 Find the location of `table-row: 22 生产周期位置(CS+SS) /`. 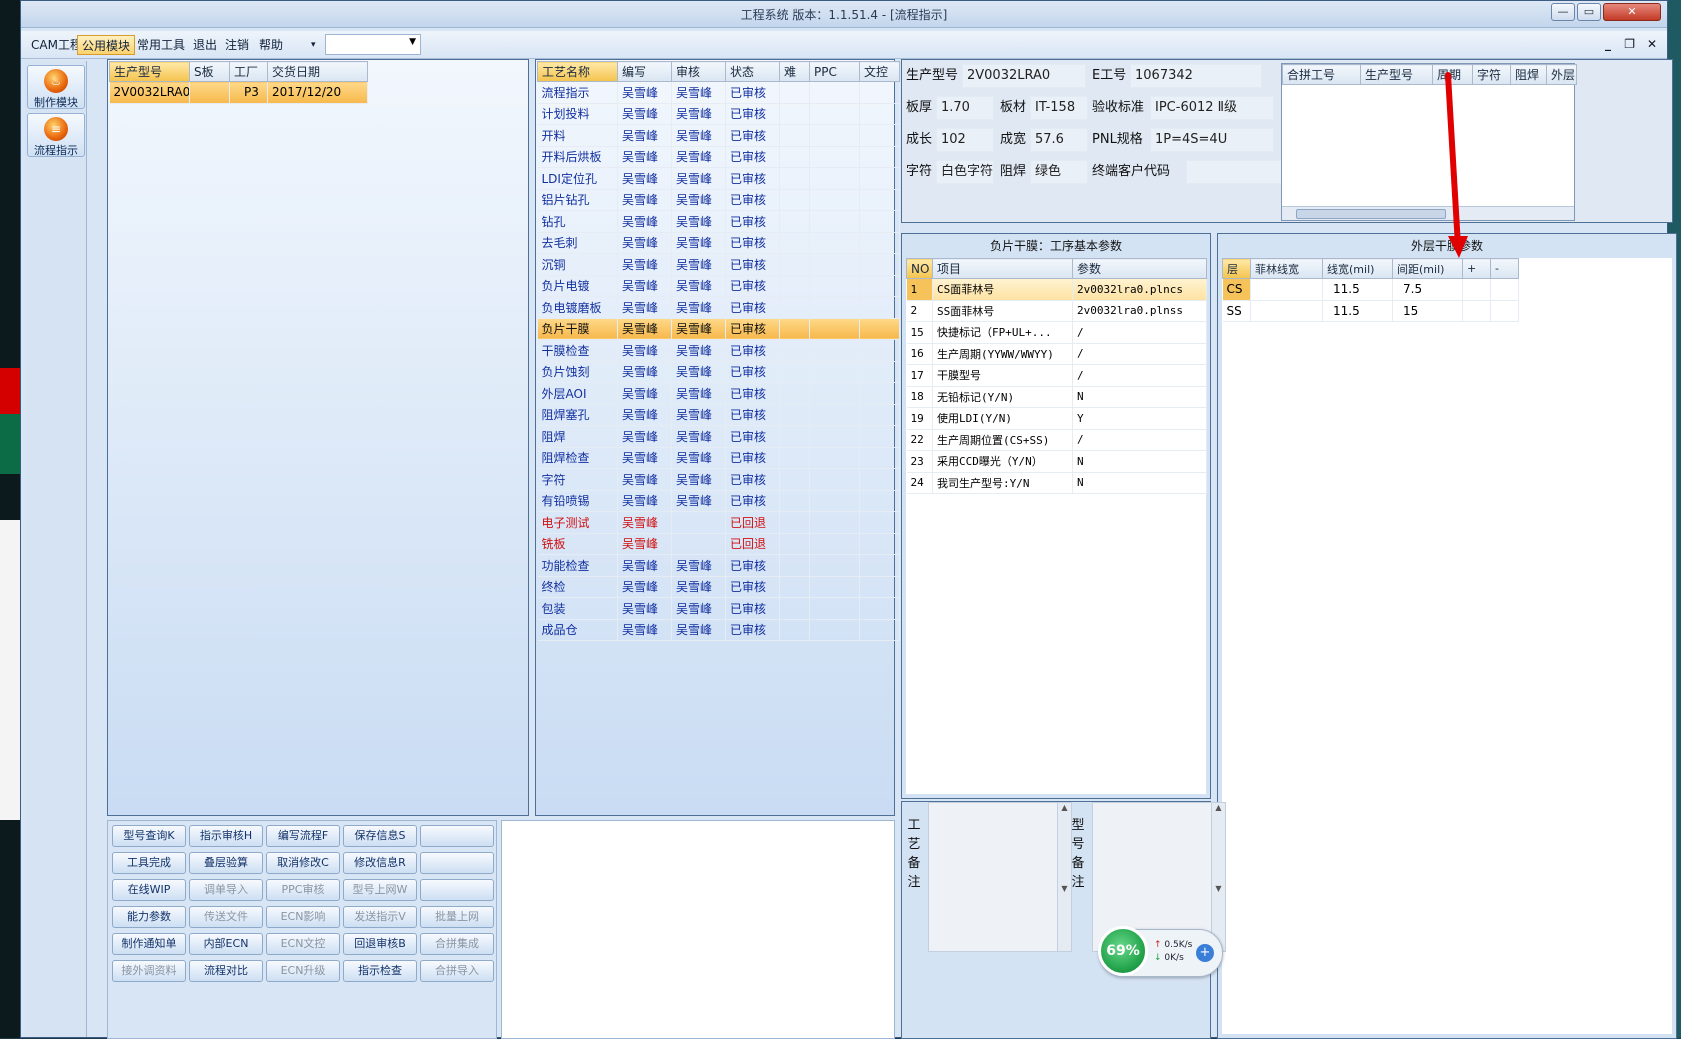

table-row: 22 生产周期位置(CS+SS) / is located at coordinates (1056, 440).